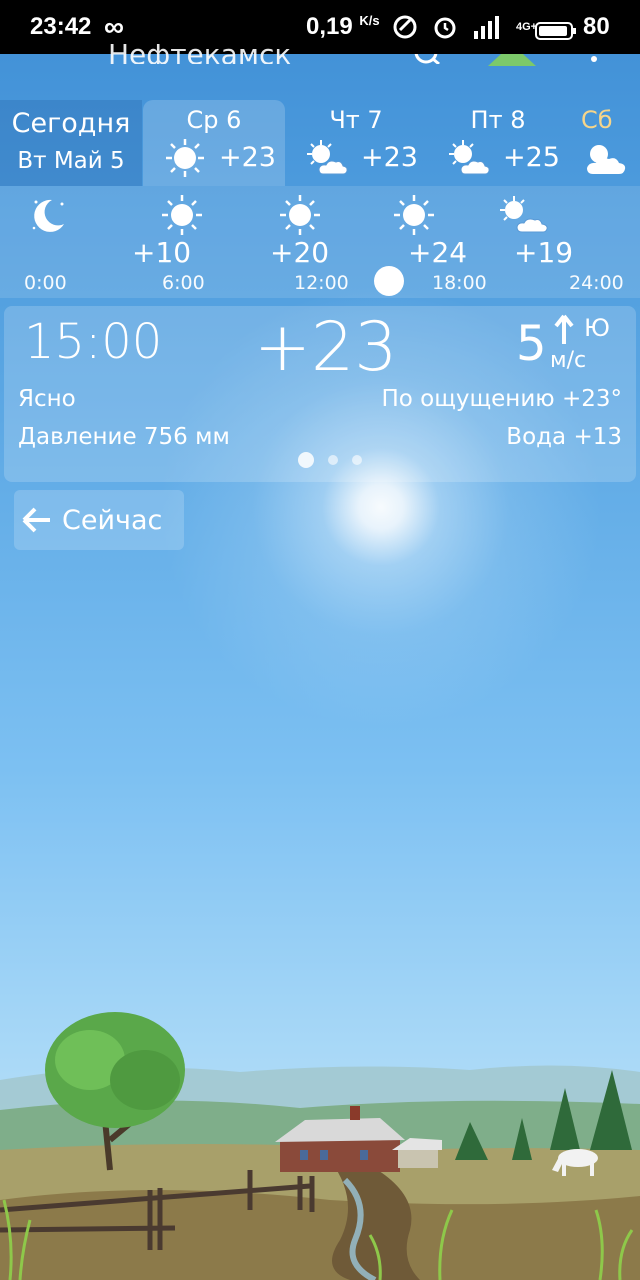 The height and width of the screenshot is (1280, 640). What do you see at coordinates (405, 27) in the screenshot?
I see `vibrate-icon` at bounding box center [405, 27].